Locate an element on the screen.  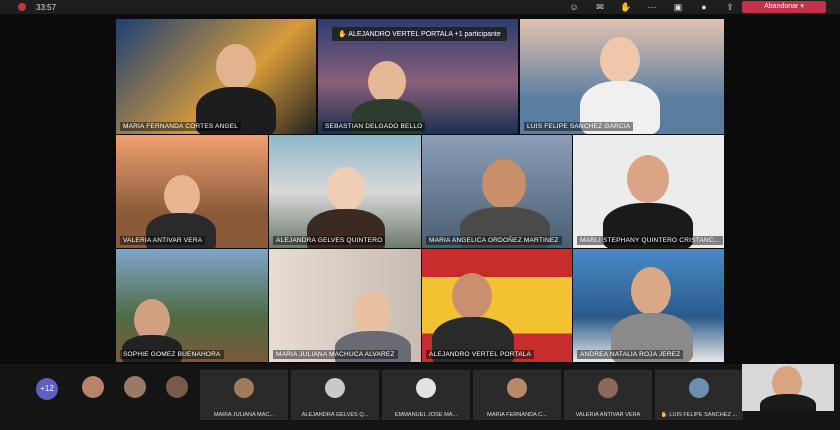
participant-name: SOPHIE GOMEZ BUENAHORA is located at coordinates (172, 354).